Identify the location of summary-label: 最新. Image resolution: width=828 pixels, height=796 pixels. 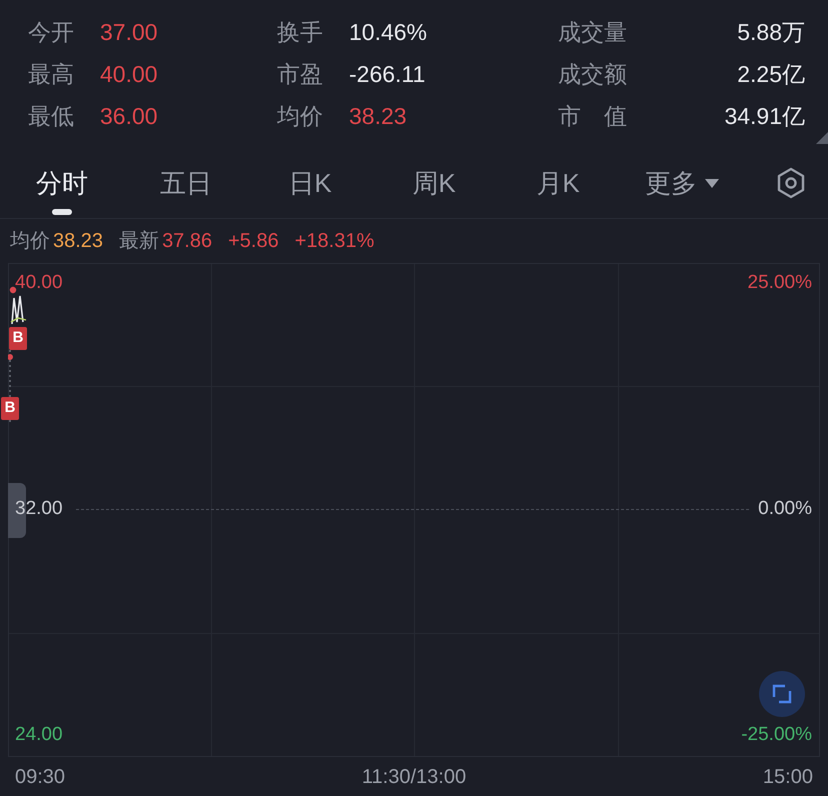
(139, 241).